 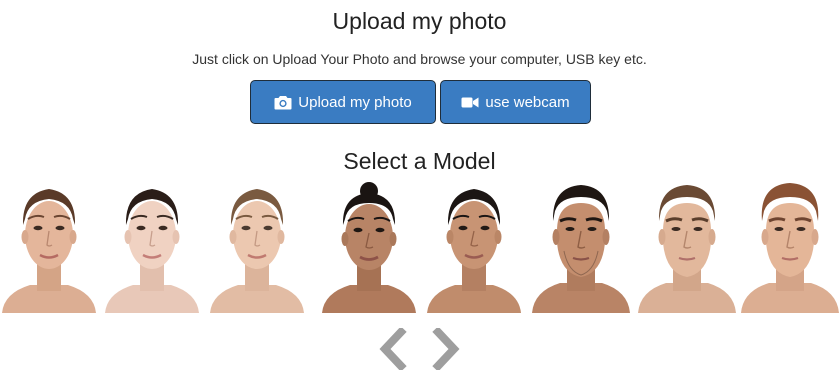 I want to click on carousel-prev-button, so click(x=392, y=349).